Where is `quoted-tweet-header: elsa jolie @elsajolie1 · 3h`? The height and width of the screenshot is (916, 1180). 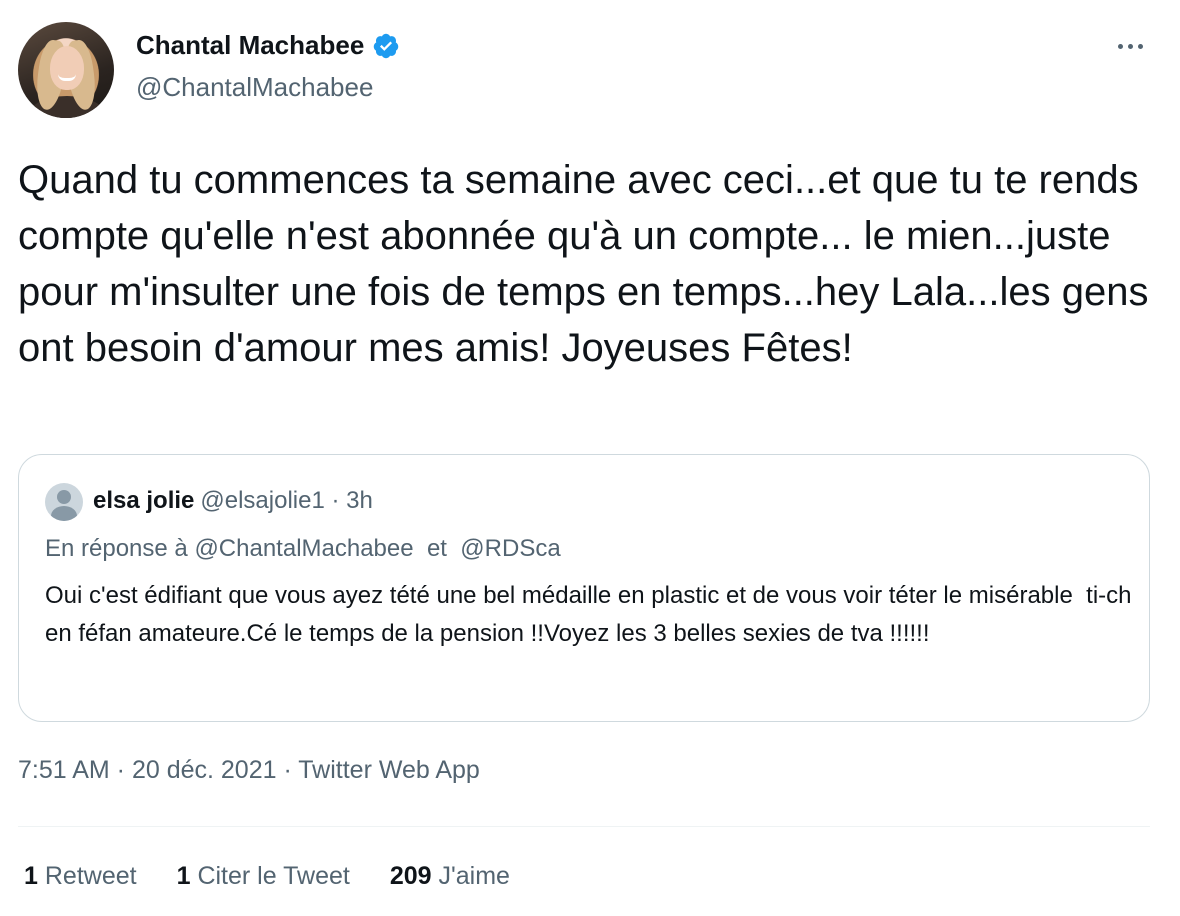 quoted-tweet-header: elsa jolie @elsajolie1 · 3h is located at coordinates (233, 501).